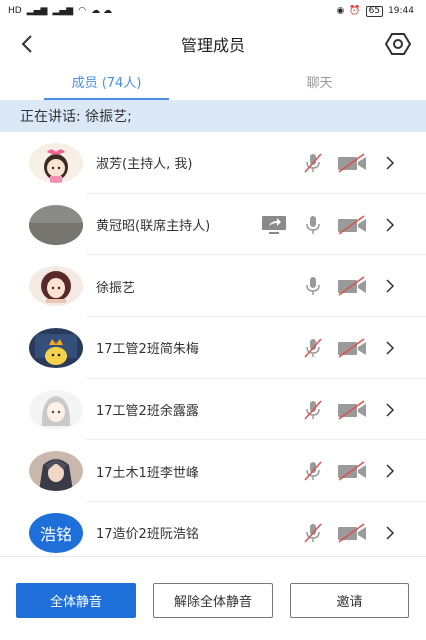 The height and width of the screenshot is (640, 426). I want to click on invite-button: 邀请, so click(349, 600).